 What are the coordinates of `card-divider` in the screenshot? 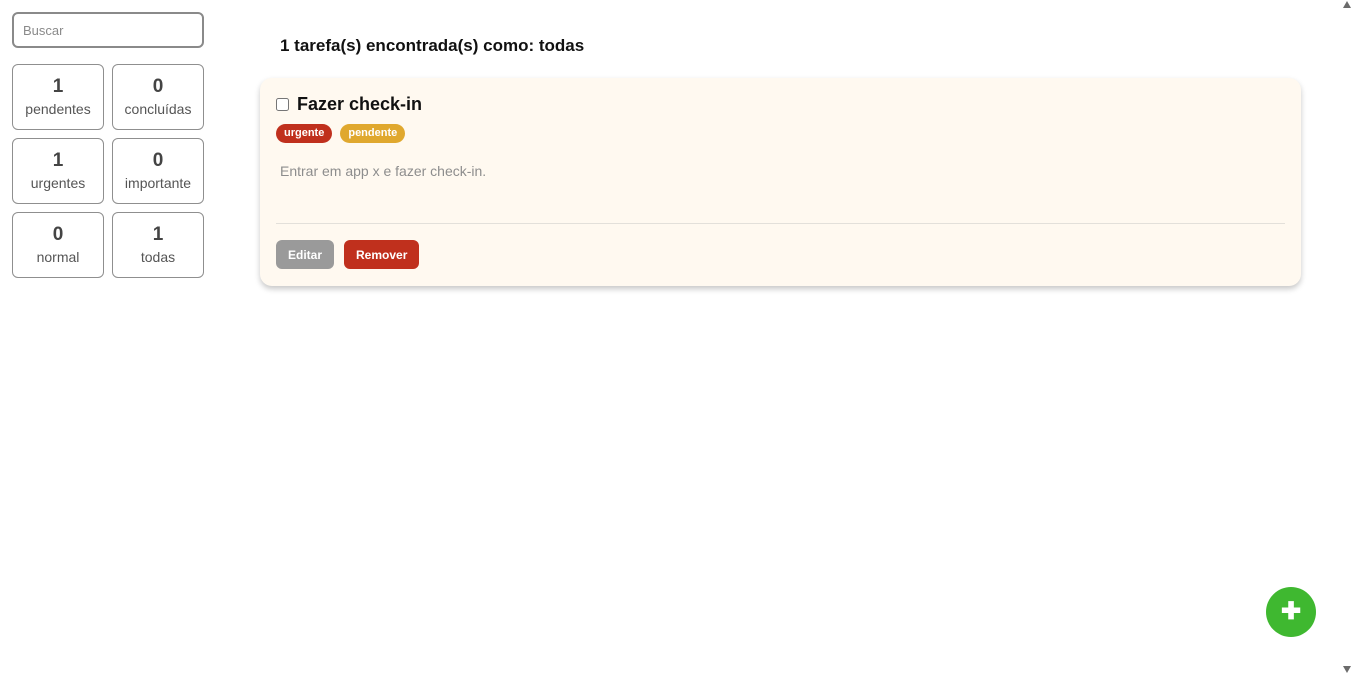 It's located at (780, 223).